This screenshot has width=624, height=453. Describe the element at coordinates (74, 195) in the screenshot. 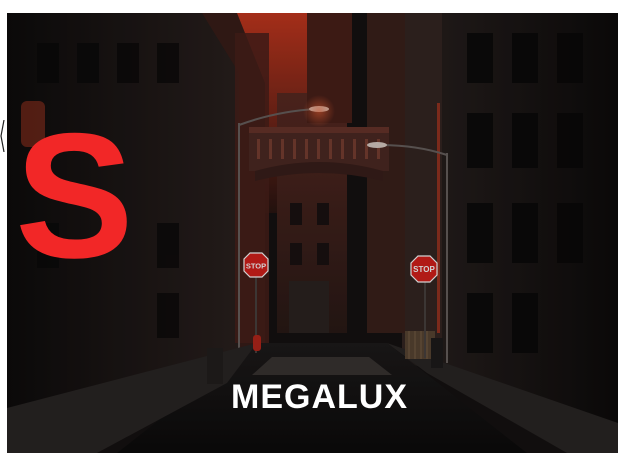

I see `brand-initial: S` at that location.